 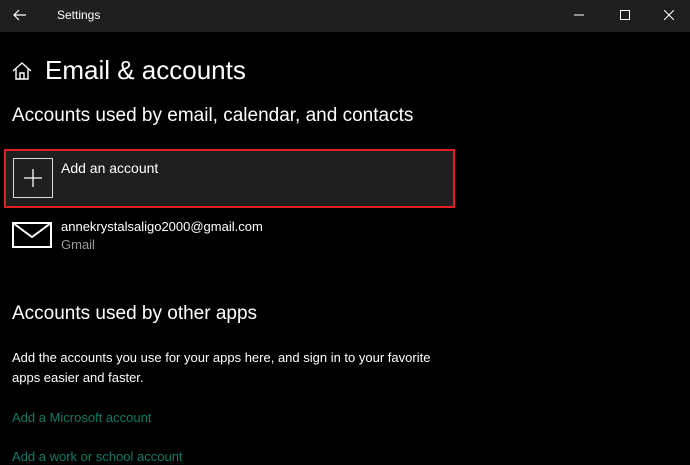 I want to click on add-account-button: Add an account, so click(x=229, y=178).